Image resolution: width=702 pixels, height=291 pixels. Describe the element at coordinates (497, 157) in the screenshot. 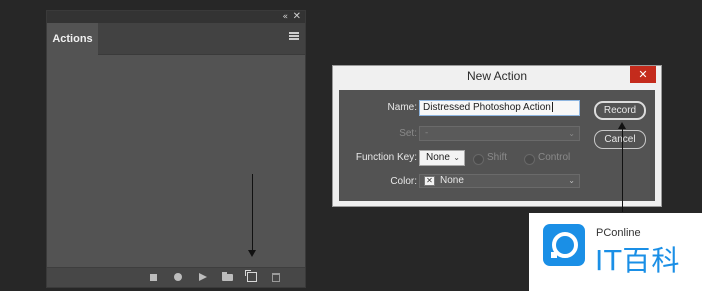

I see `shift-label: Shift` at that location.